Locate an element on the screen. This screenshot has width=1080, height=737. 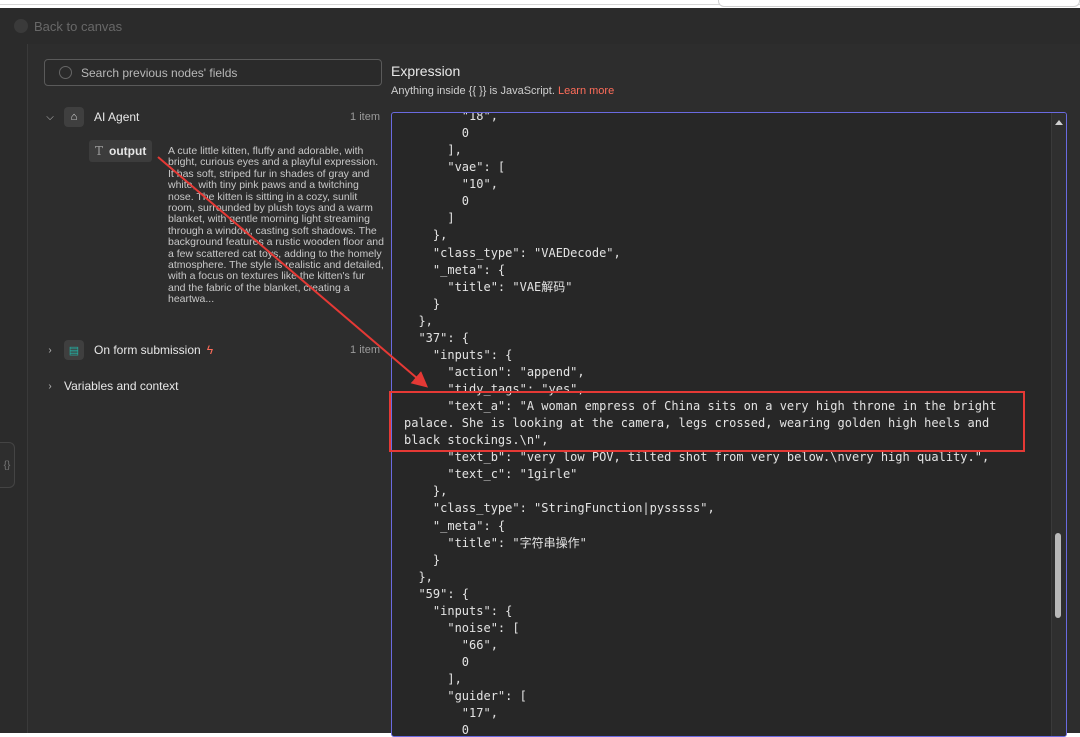
learn-more-link: Learn more is located at coordinates (586, 91).